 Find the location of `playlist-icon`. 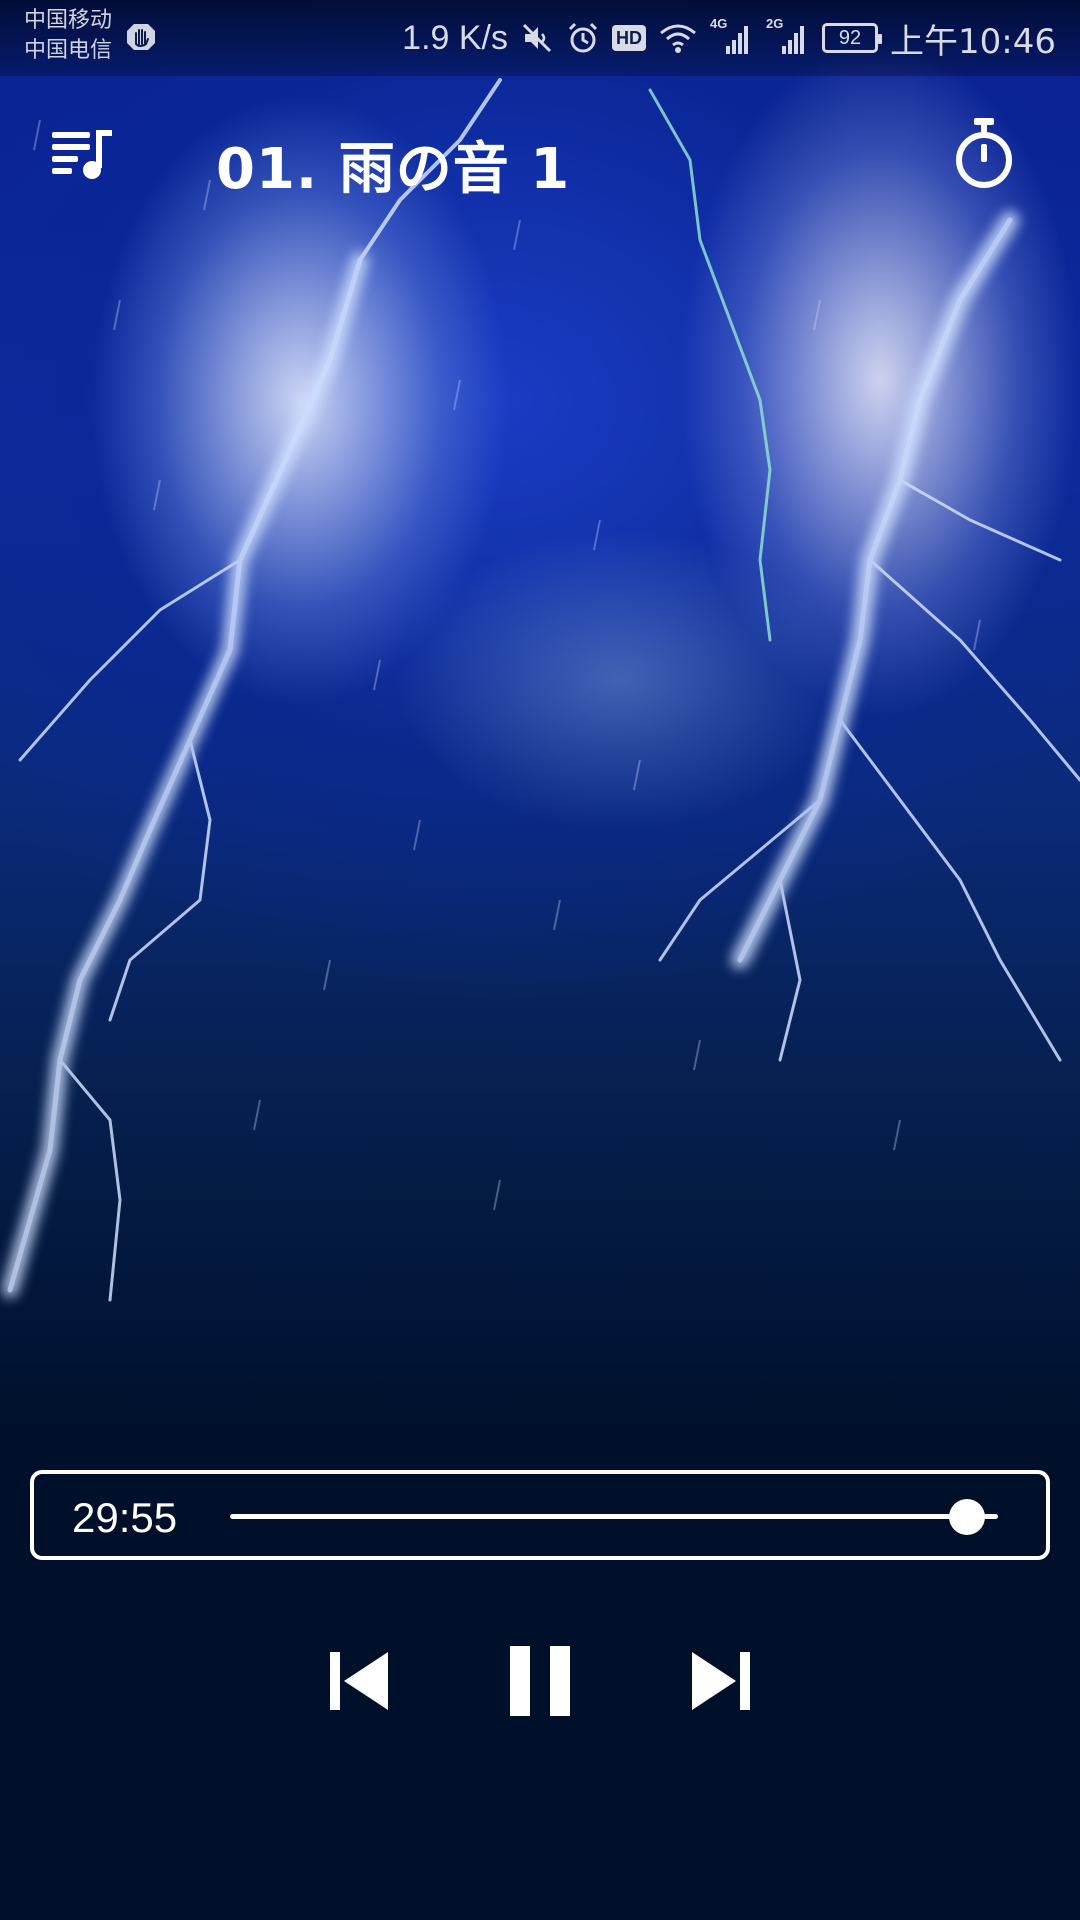

playlist-icon is located at coordinates (84, 155).